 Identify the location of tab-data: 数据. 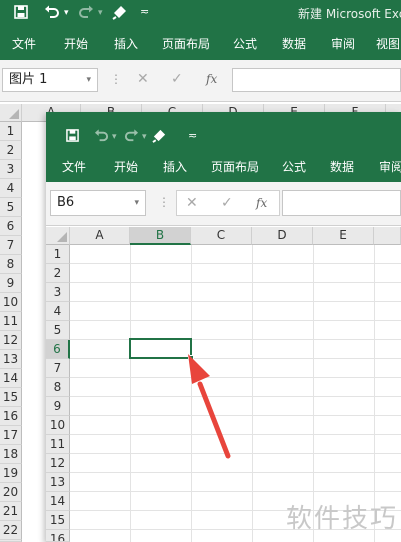
(294, 43).